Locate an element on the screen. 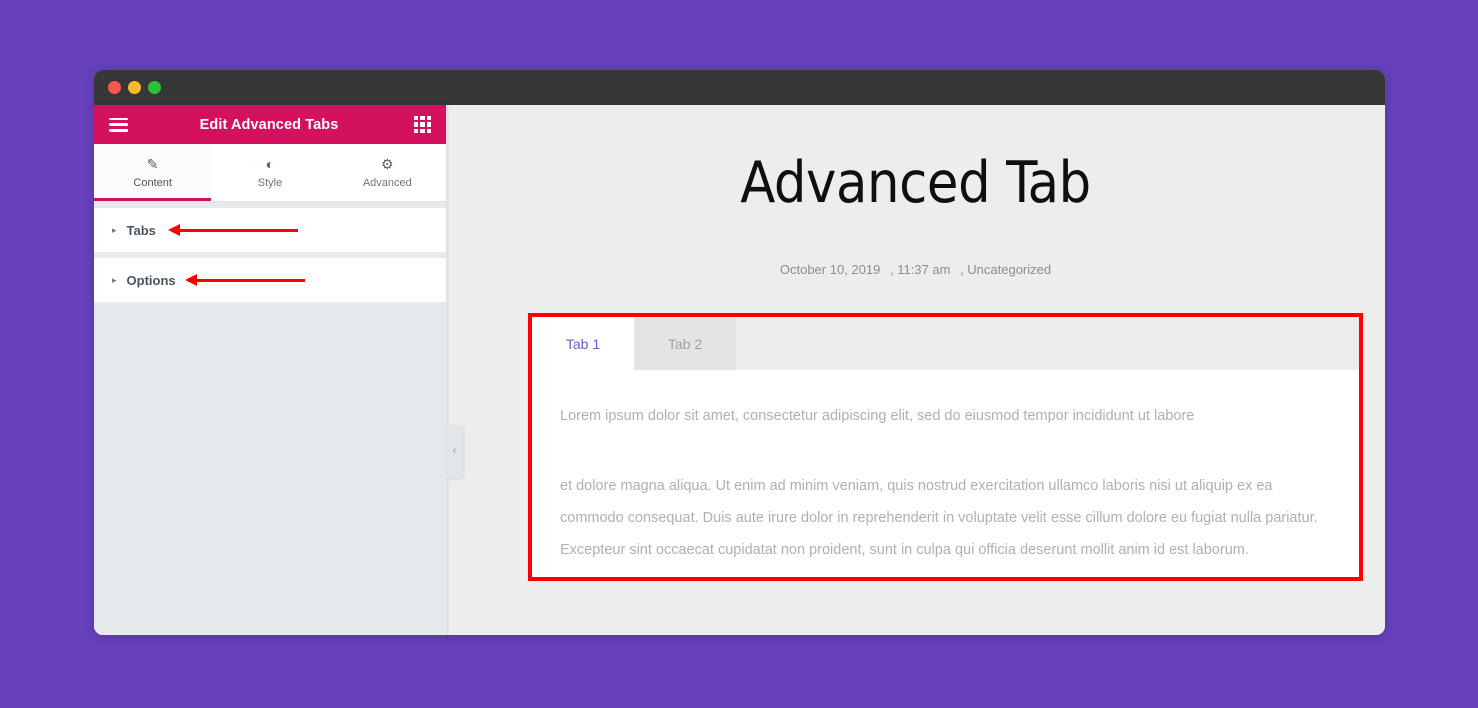 The image size is (1478, 708). section-options: ▸ Options is located at coordinates (270, 280).